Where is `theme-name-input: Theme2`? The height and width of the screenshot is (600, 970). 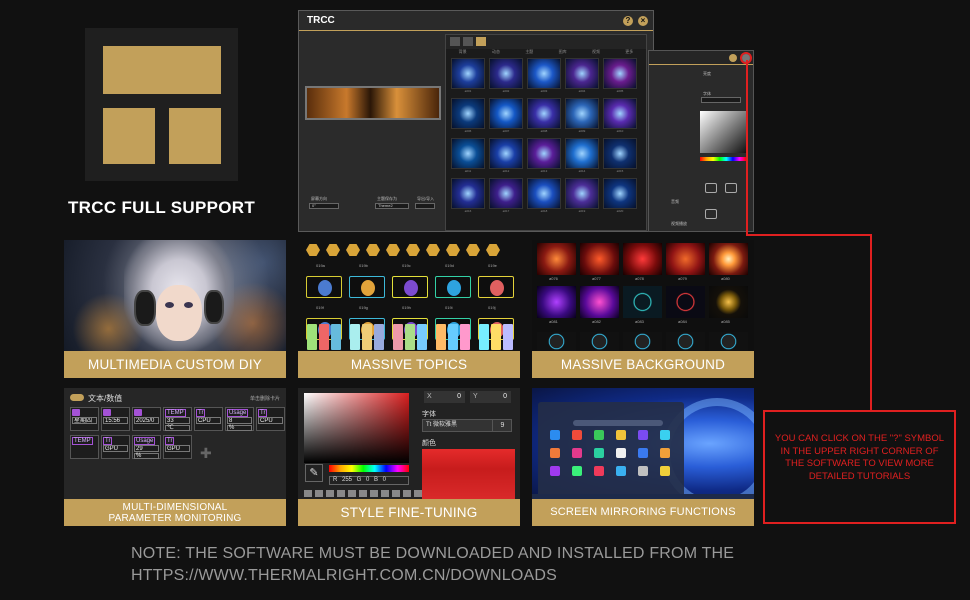 theme-name-input: Theme2 is located at coordinates (392, 206).